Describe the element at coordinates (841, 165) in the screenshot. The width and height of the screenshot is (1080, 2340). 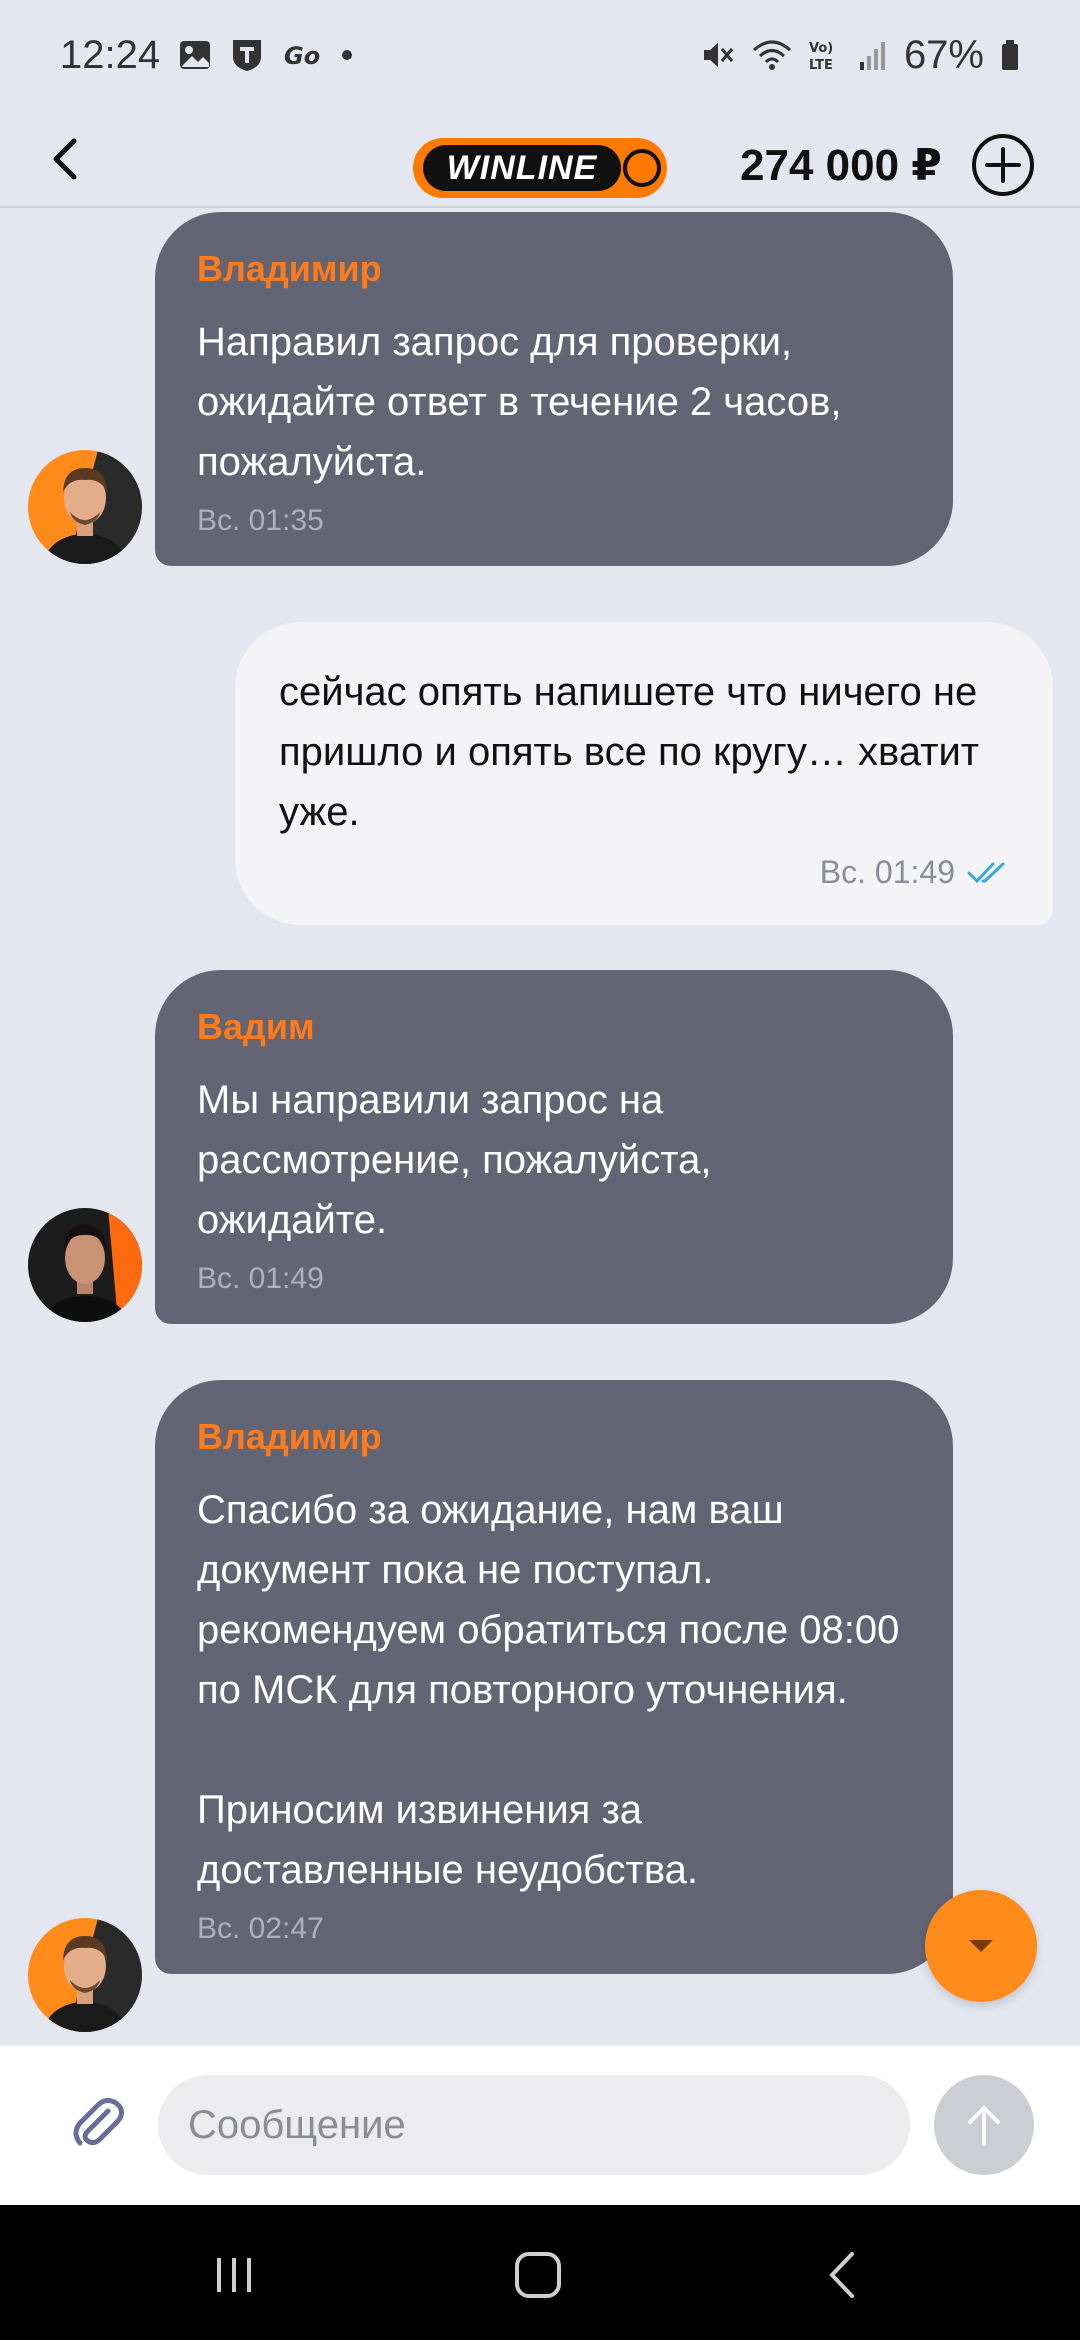
I see `balance: 274 000 ₽` at that location.